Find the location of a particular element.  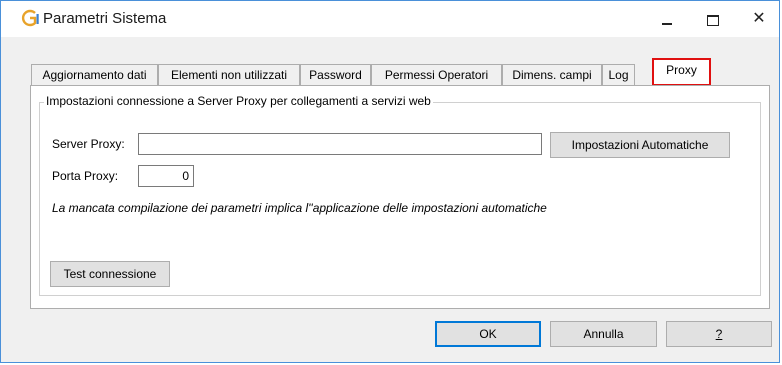

title-bar: Parametri Sistema ✕ is located at coordinates (390, 19).